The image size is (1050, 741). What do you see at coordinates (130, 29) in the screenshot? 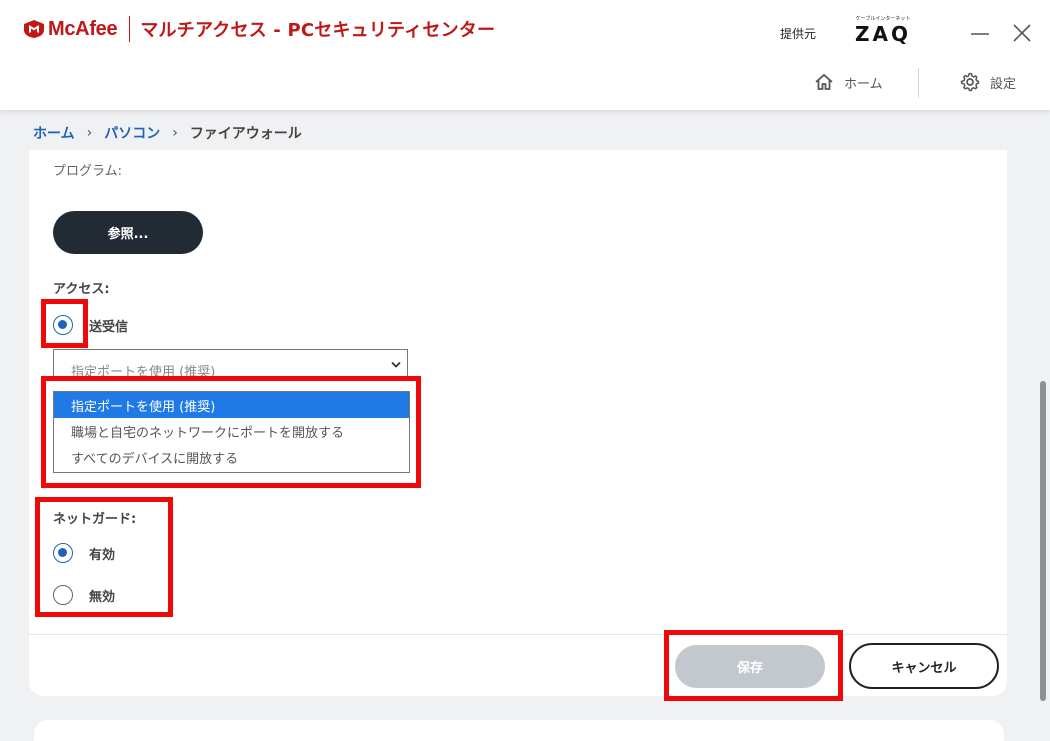
I see `brand-divider` at bounding box center [130, 29].